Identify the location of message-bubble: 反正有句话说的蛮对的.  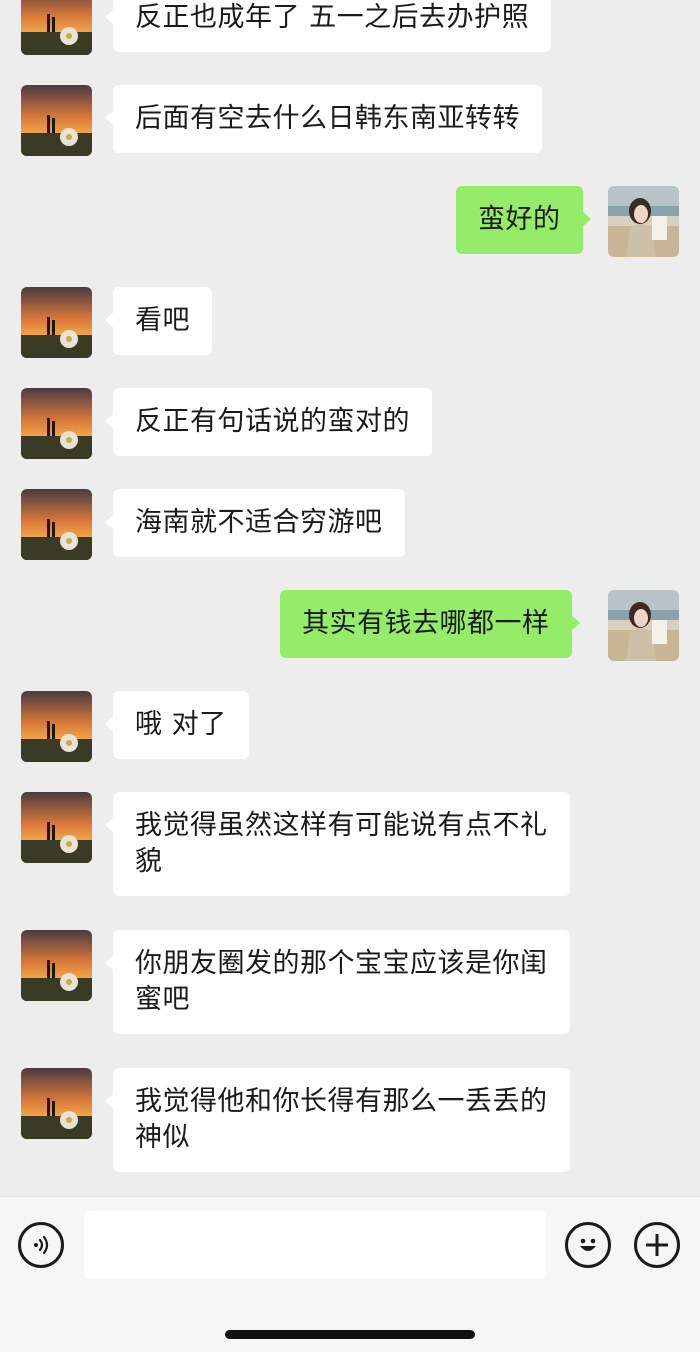
(268, 422).